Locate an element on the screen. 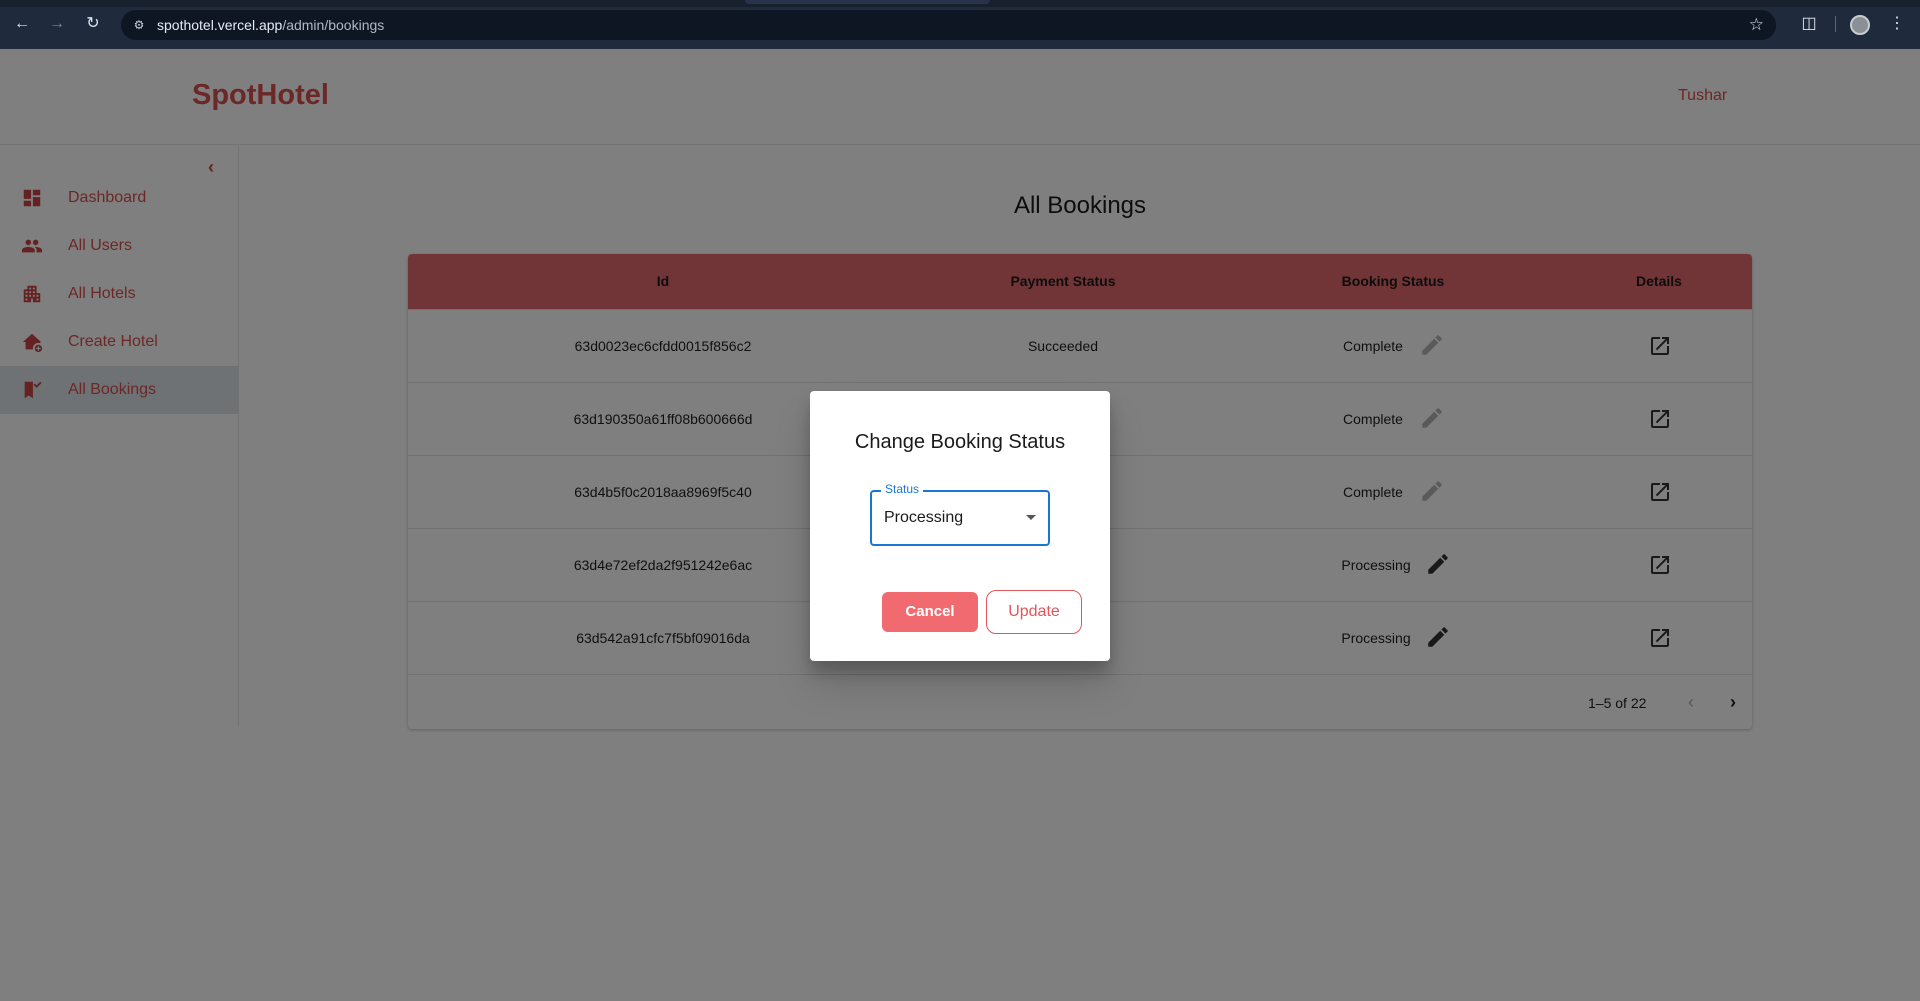 The width and height of the screenshot is (1920, 1001). toolbar-divider is located at coordinates (1835, 24).